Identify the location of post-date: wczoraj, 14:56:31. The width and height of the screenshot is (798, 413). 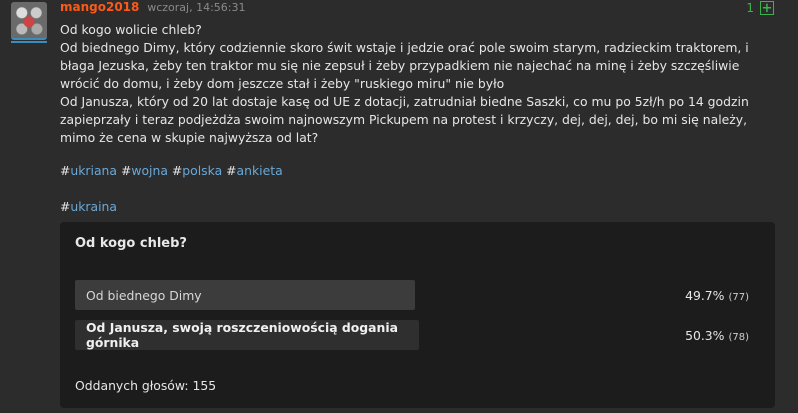
(196, 7).